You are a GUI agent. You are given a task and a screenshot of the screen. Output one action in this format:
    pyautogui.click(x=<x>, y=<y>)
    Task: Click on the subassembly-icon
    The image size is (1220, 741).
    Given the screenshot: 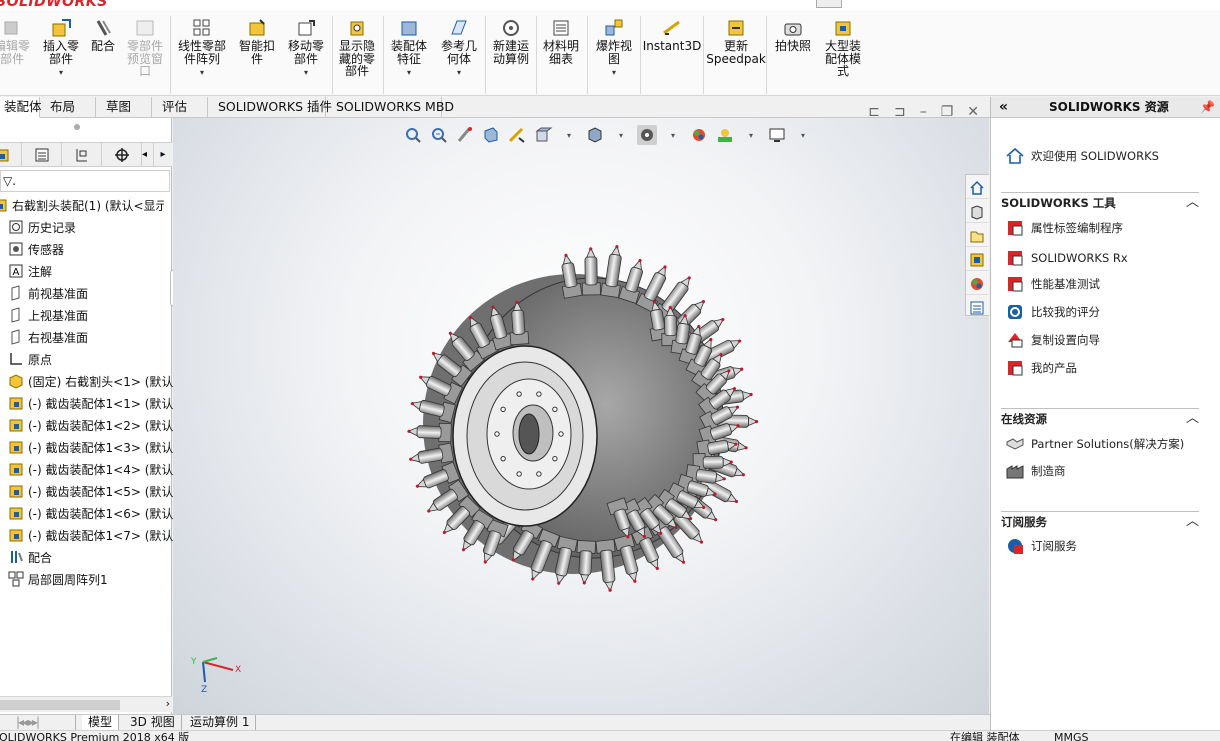 What is the action you would take?
    pyautogui.click(x=16, y=469)
    